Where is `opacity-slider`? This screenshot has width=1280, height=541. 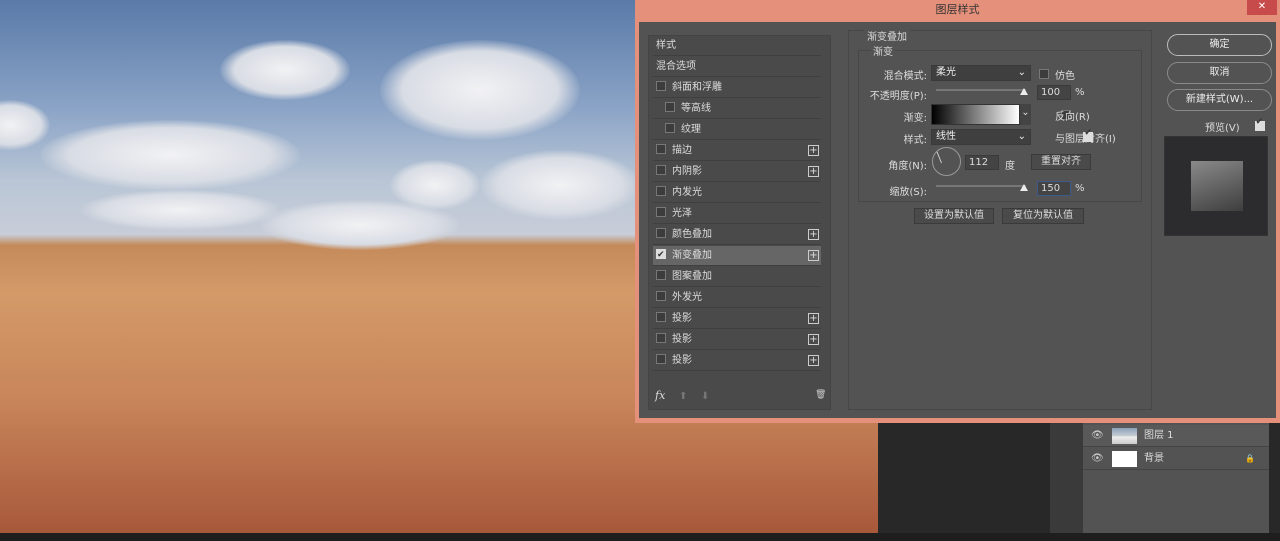 opacity-slider is located at coordinates (981, 90).